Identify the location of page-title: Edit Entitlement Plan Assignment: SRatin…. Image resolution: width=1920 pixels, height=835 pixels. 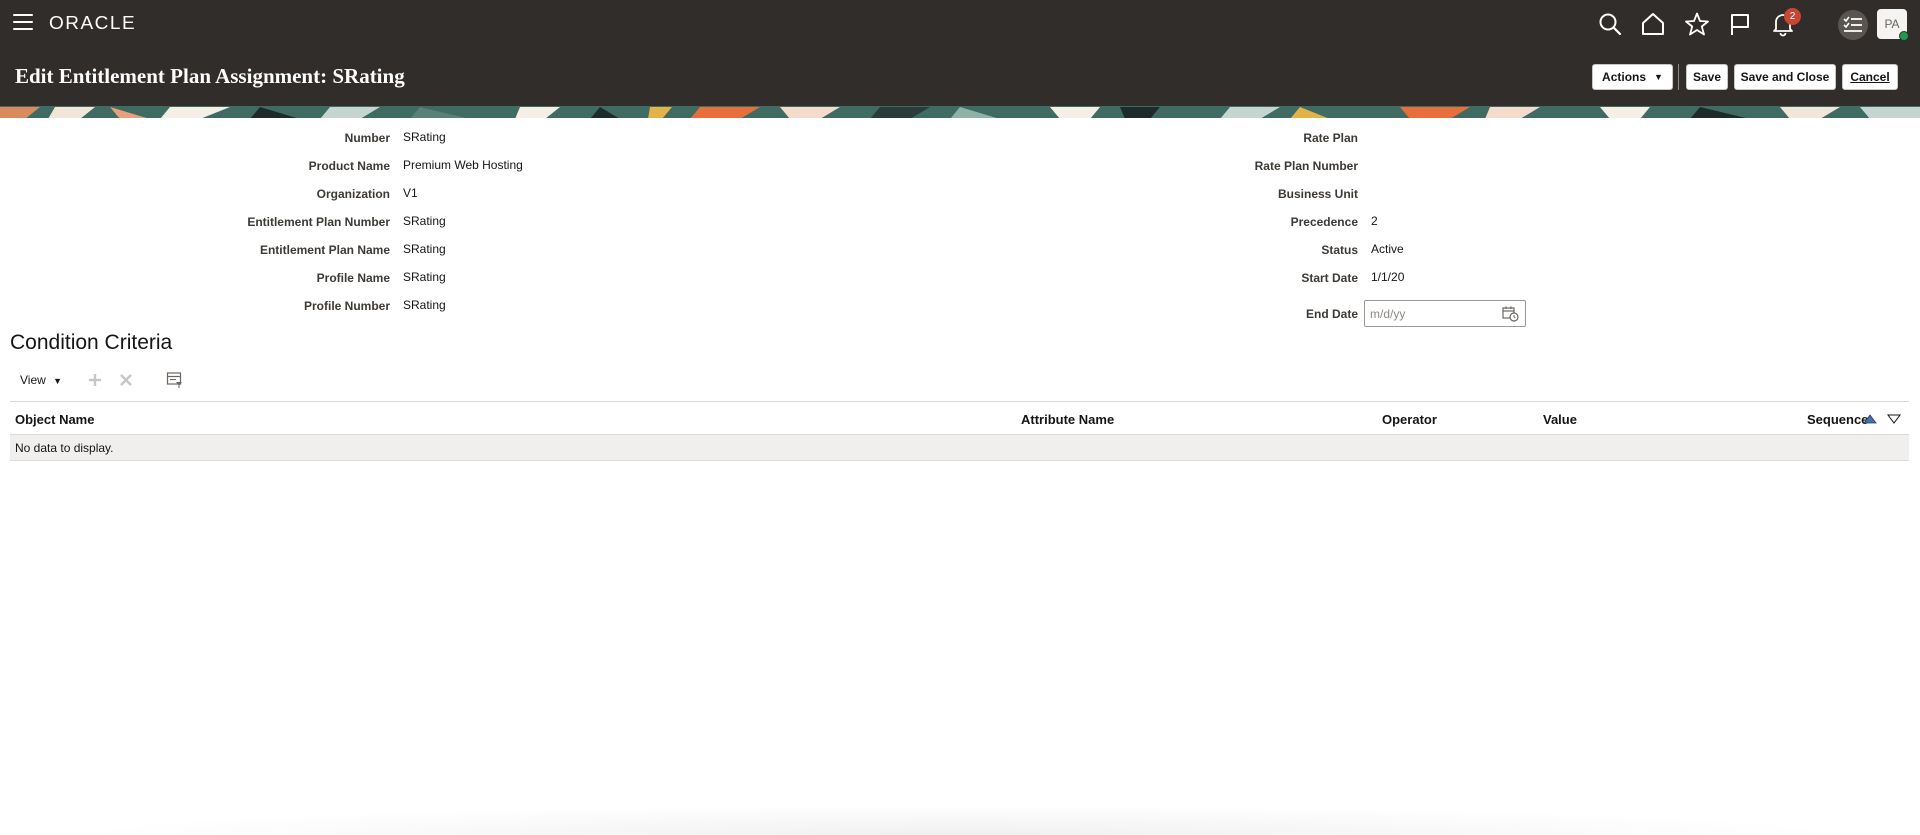
(210, 76).